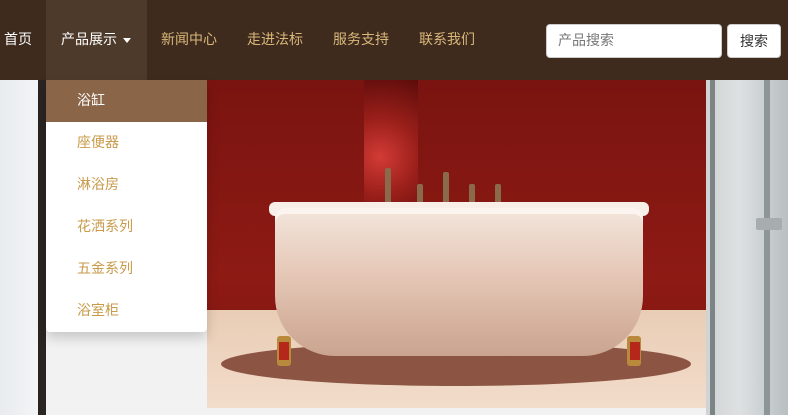  What do you see at coordinates (126, 269) in the screenshot?
I see `dropdown-item-hardware-series: 五金系列` at bounding box center [126, 269].